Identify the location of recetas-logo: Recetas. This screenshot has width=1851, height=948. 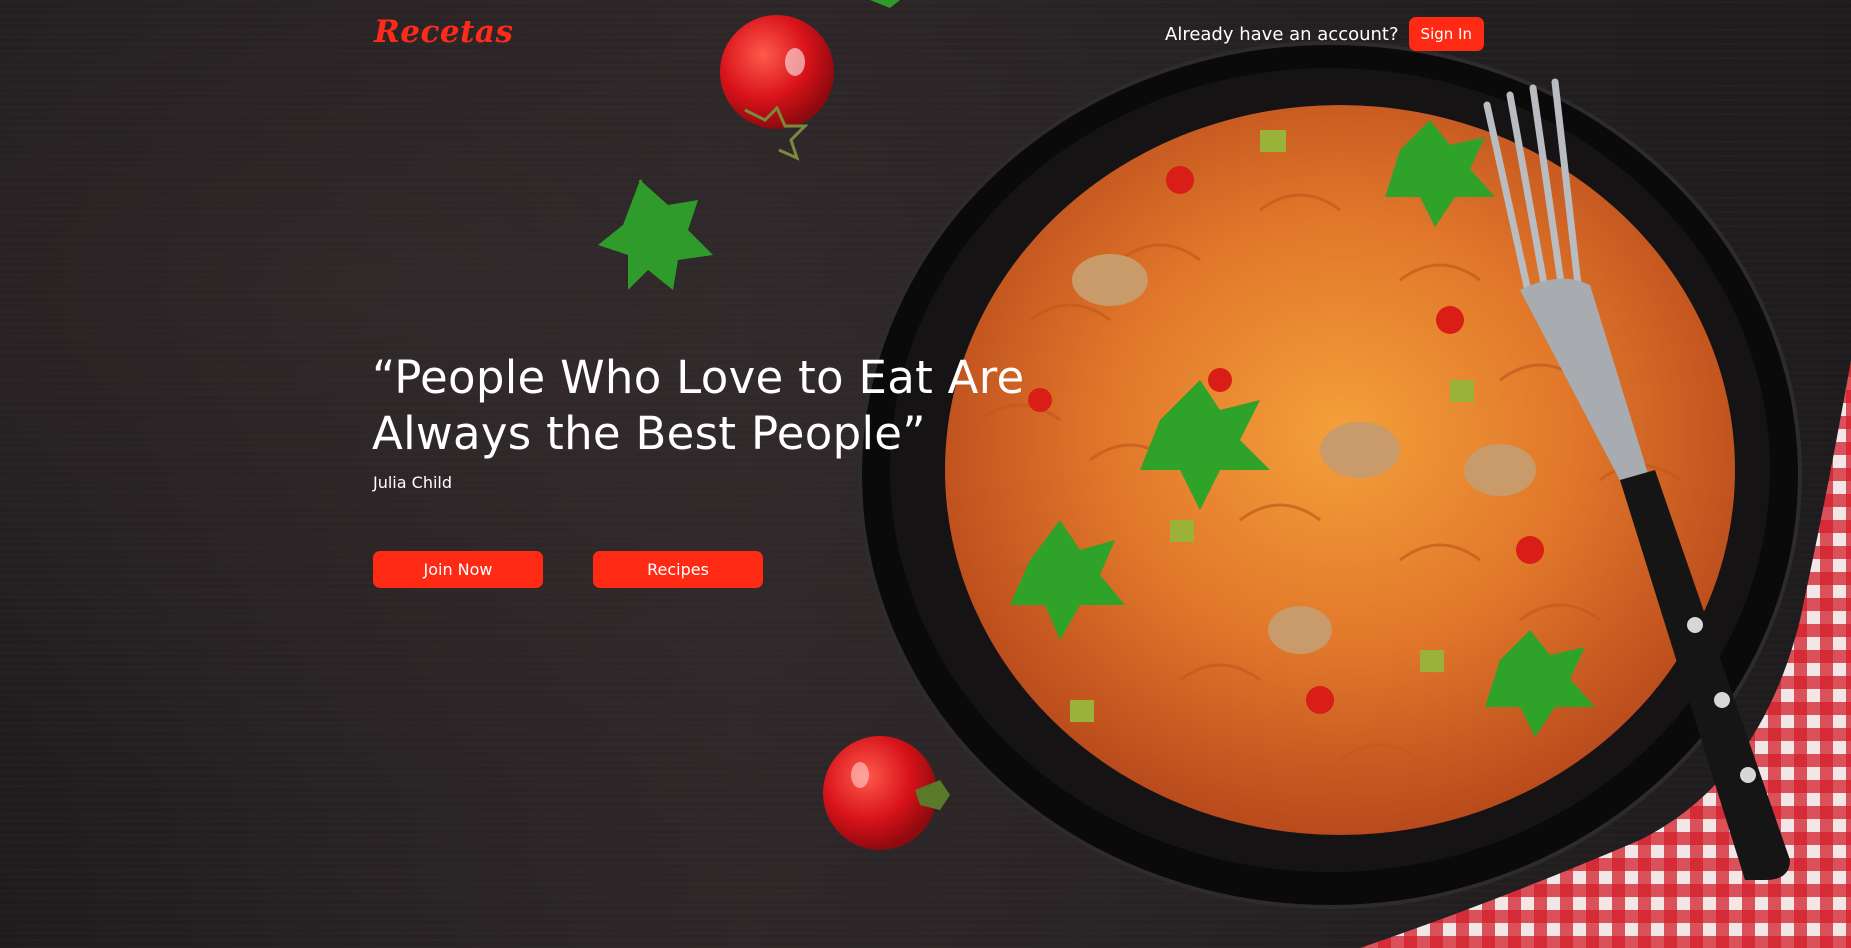
(443, 32).